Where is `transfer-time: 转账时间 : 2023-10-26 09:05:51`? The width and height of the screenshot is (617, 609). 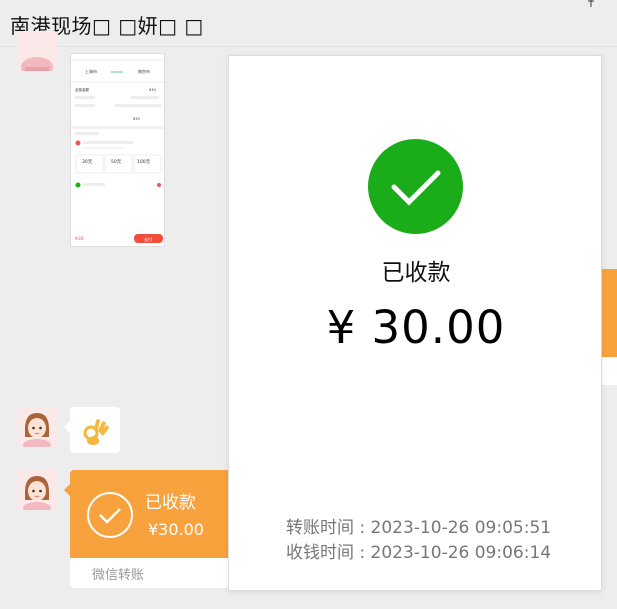 transfer-time: 转账时间 : 2023-10-26 09:05:51 is located at coordinates (419, 528).